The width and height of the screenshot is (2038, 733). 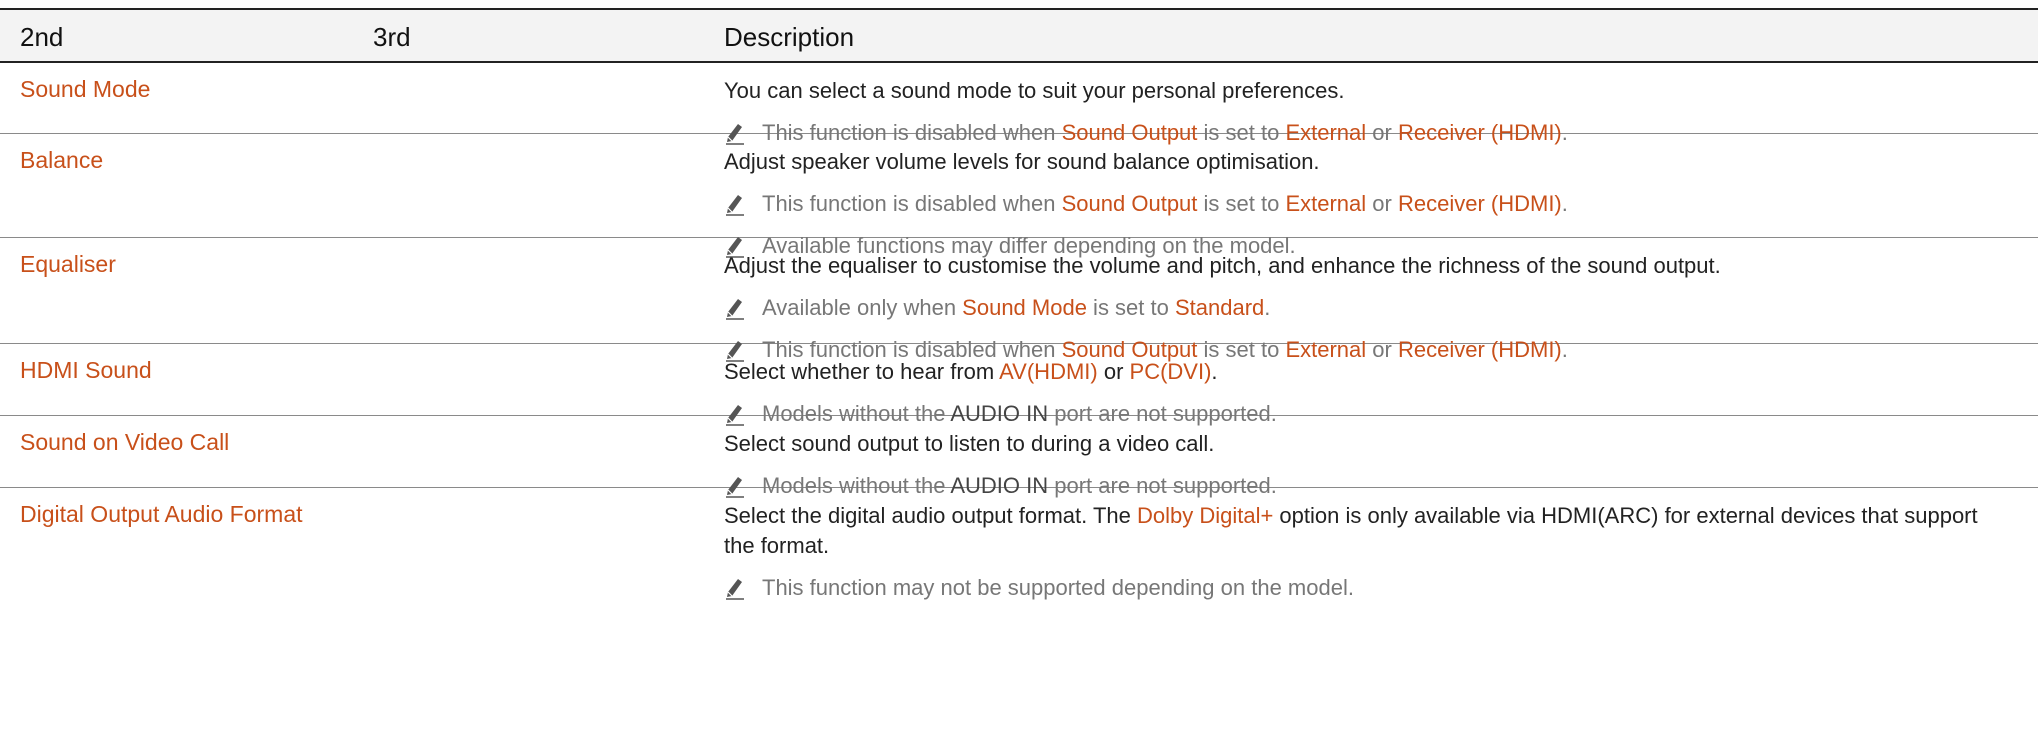 What do you see at coordinates (789, 37) in the screenshot?
I see `header-description: Description` at bounding box center [789, 37].